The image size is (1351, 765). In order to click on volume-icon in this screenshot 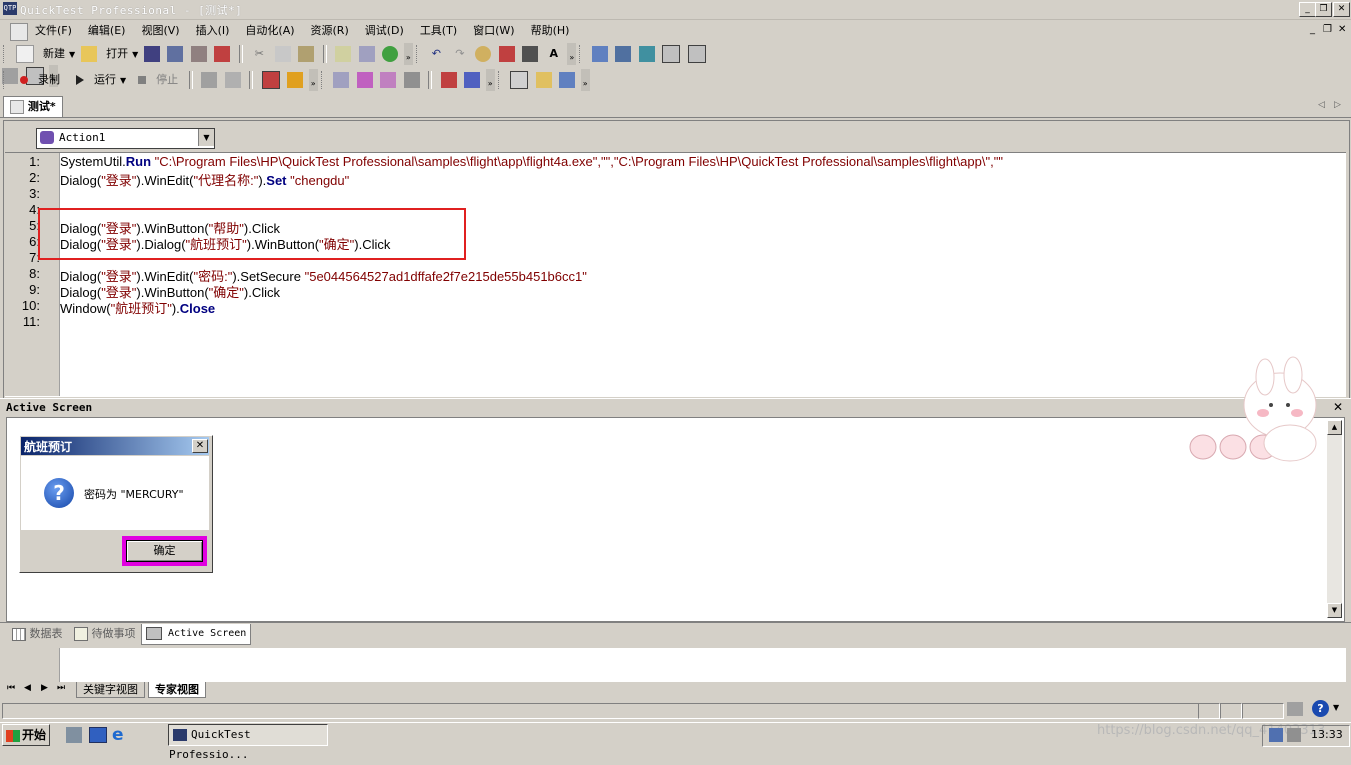, I will do `click(1294, 735)`.